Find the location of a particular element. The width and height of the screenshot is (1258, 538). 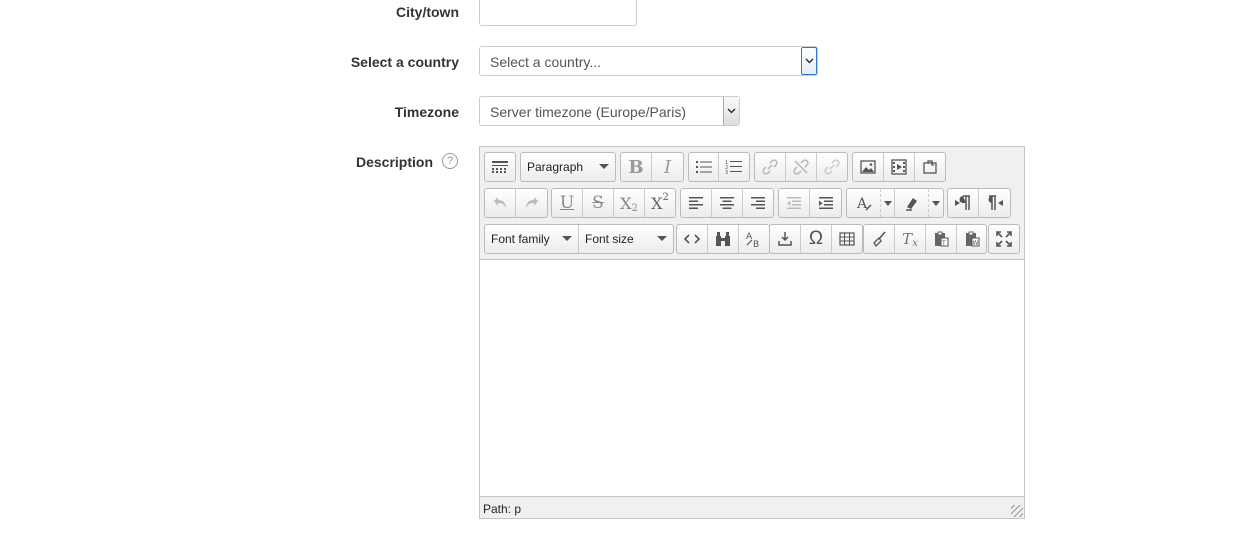

timezone-select-value: Server timezone (Europe/Paris) is located at coordinates (588, 112).